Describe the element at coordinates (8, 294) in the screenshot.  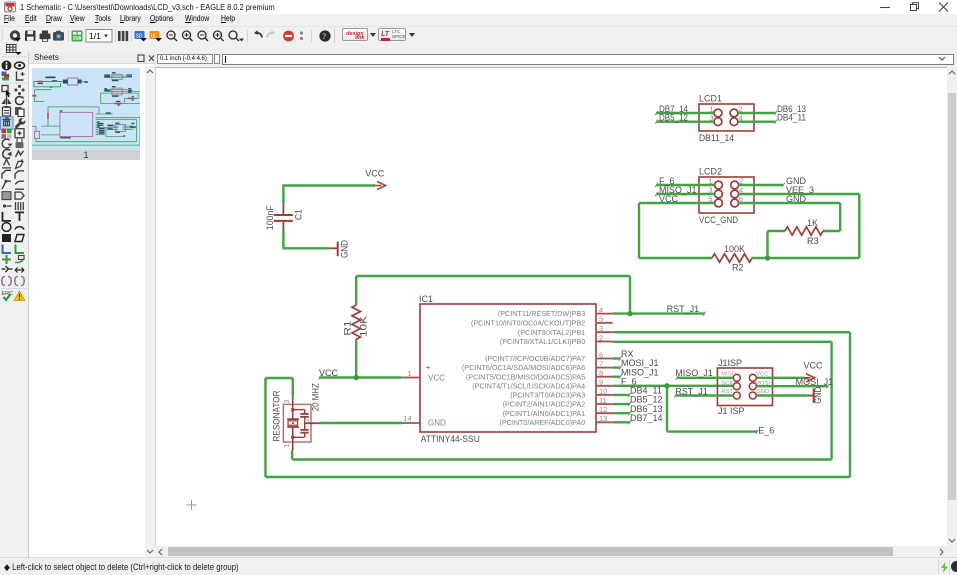
I see `svg-text: ERC` at that location.